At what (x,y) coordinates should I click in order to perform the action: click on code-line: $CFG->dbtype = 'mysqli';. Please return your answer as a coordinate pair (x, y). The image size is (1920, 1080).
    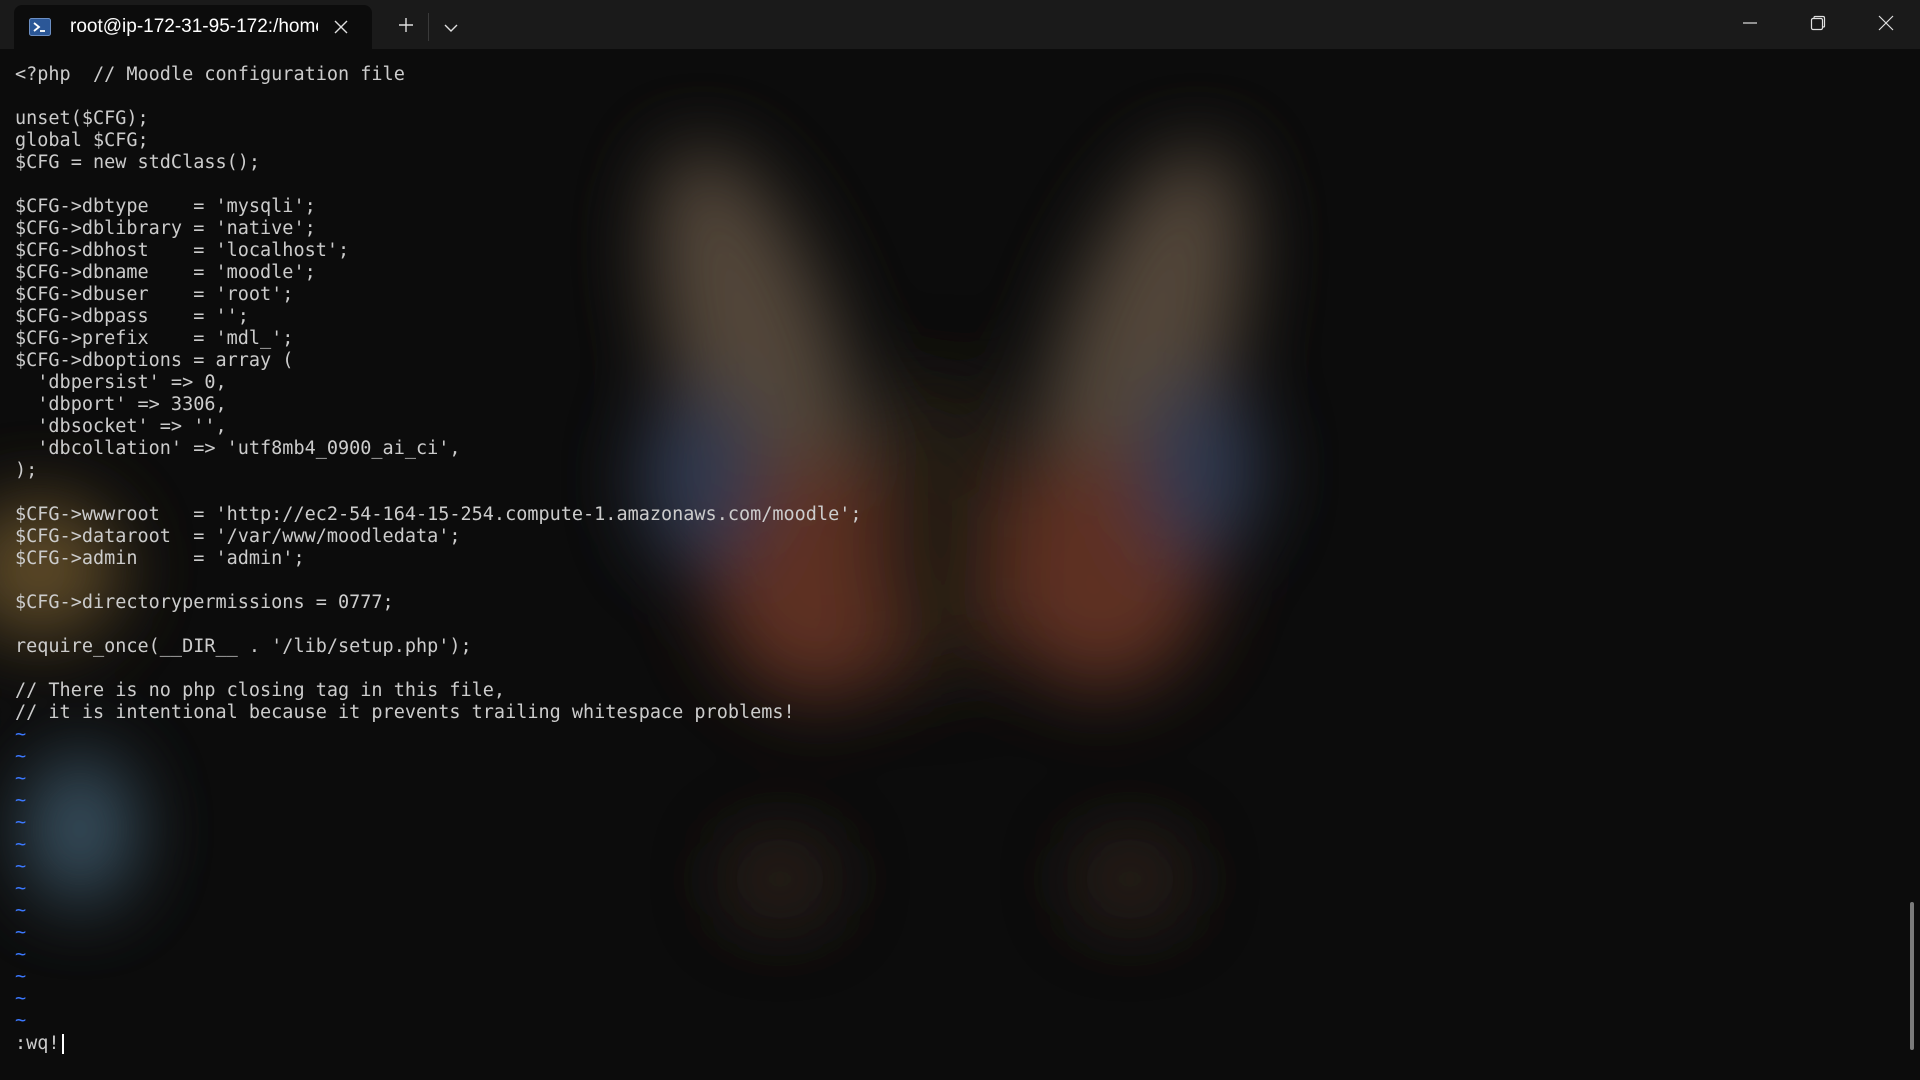
    Looking at the image, I should click on (165, 206).